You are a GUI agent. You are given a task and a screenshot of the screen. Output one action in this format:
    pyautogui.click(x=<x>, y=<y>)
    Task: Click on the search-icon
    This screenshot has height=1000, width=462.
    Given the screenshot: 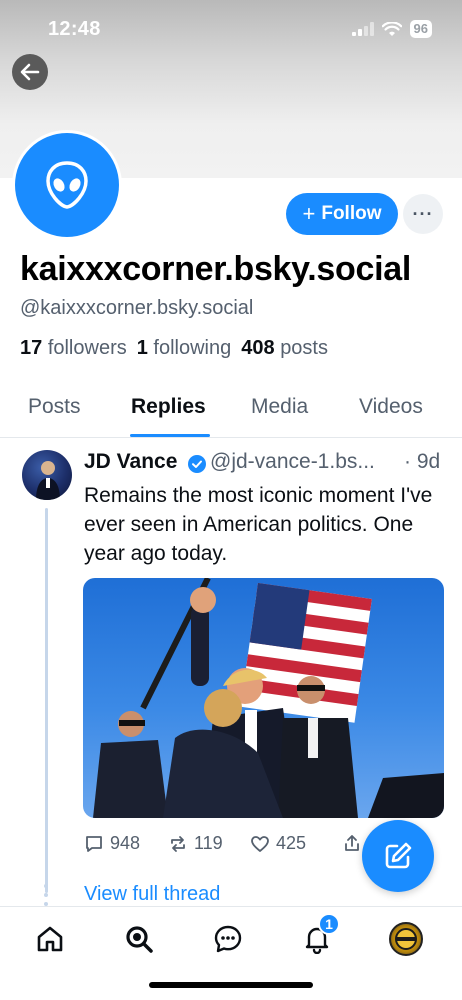 What is the action you would take?
    pyautogui.click(x=139, y=939)
    